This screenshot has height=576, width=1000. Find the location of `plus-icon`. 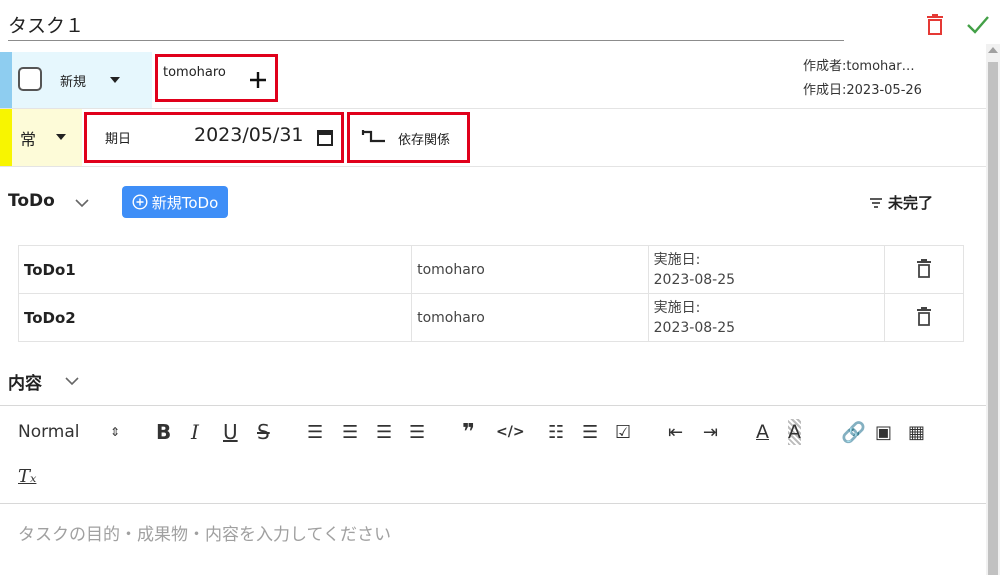

plus-icon is located at coordinates (258, 80).